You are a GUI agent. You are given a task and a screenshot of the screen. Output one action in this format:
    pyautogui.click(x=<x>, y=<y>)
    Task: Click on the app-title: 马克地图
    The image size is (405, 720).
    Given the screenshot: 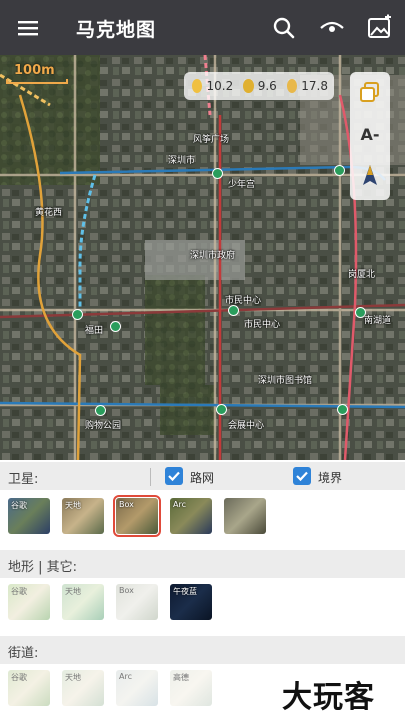 What is the action you would take?
    pyautogui.click(x=116, y=30)
    